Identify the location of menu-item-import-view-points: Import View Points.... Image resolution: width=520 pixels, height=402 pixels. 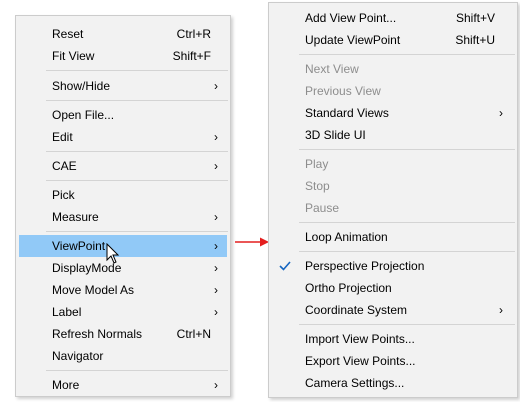
(393, 339).